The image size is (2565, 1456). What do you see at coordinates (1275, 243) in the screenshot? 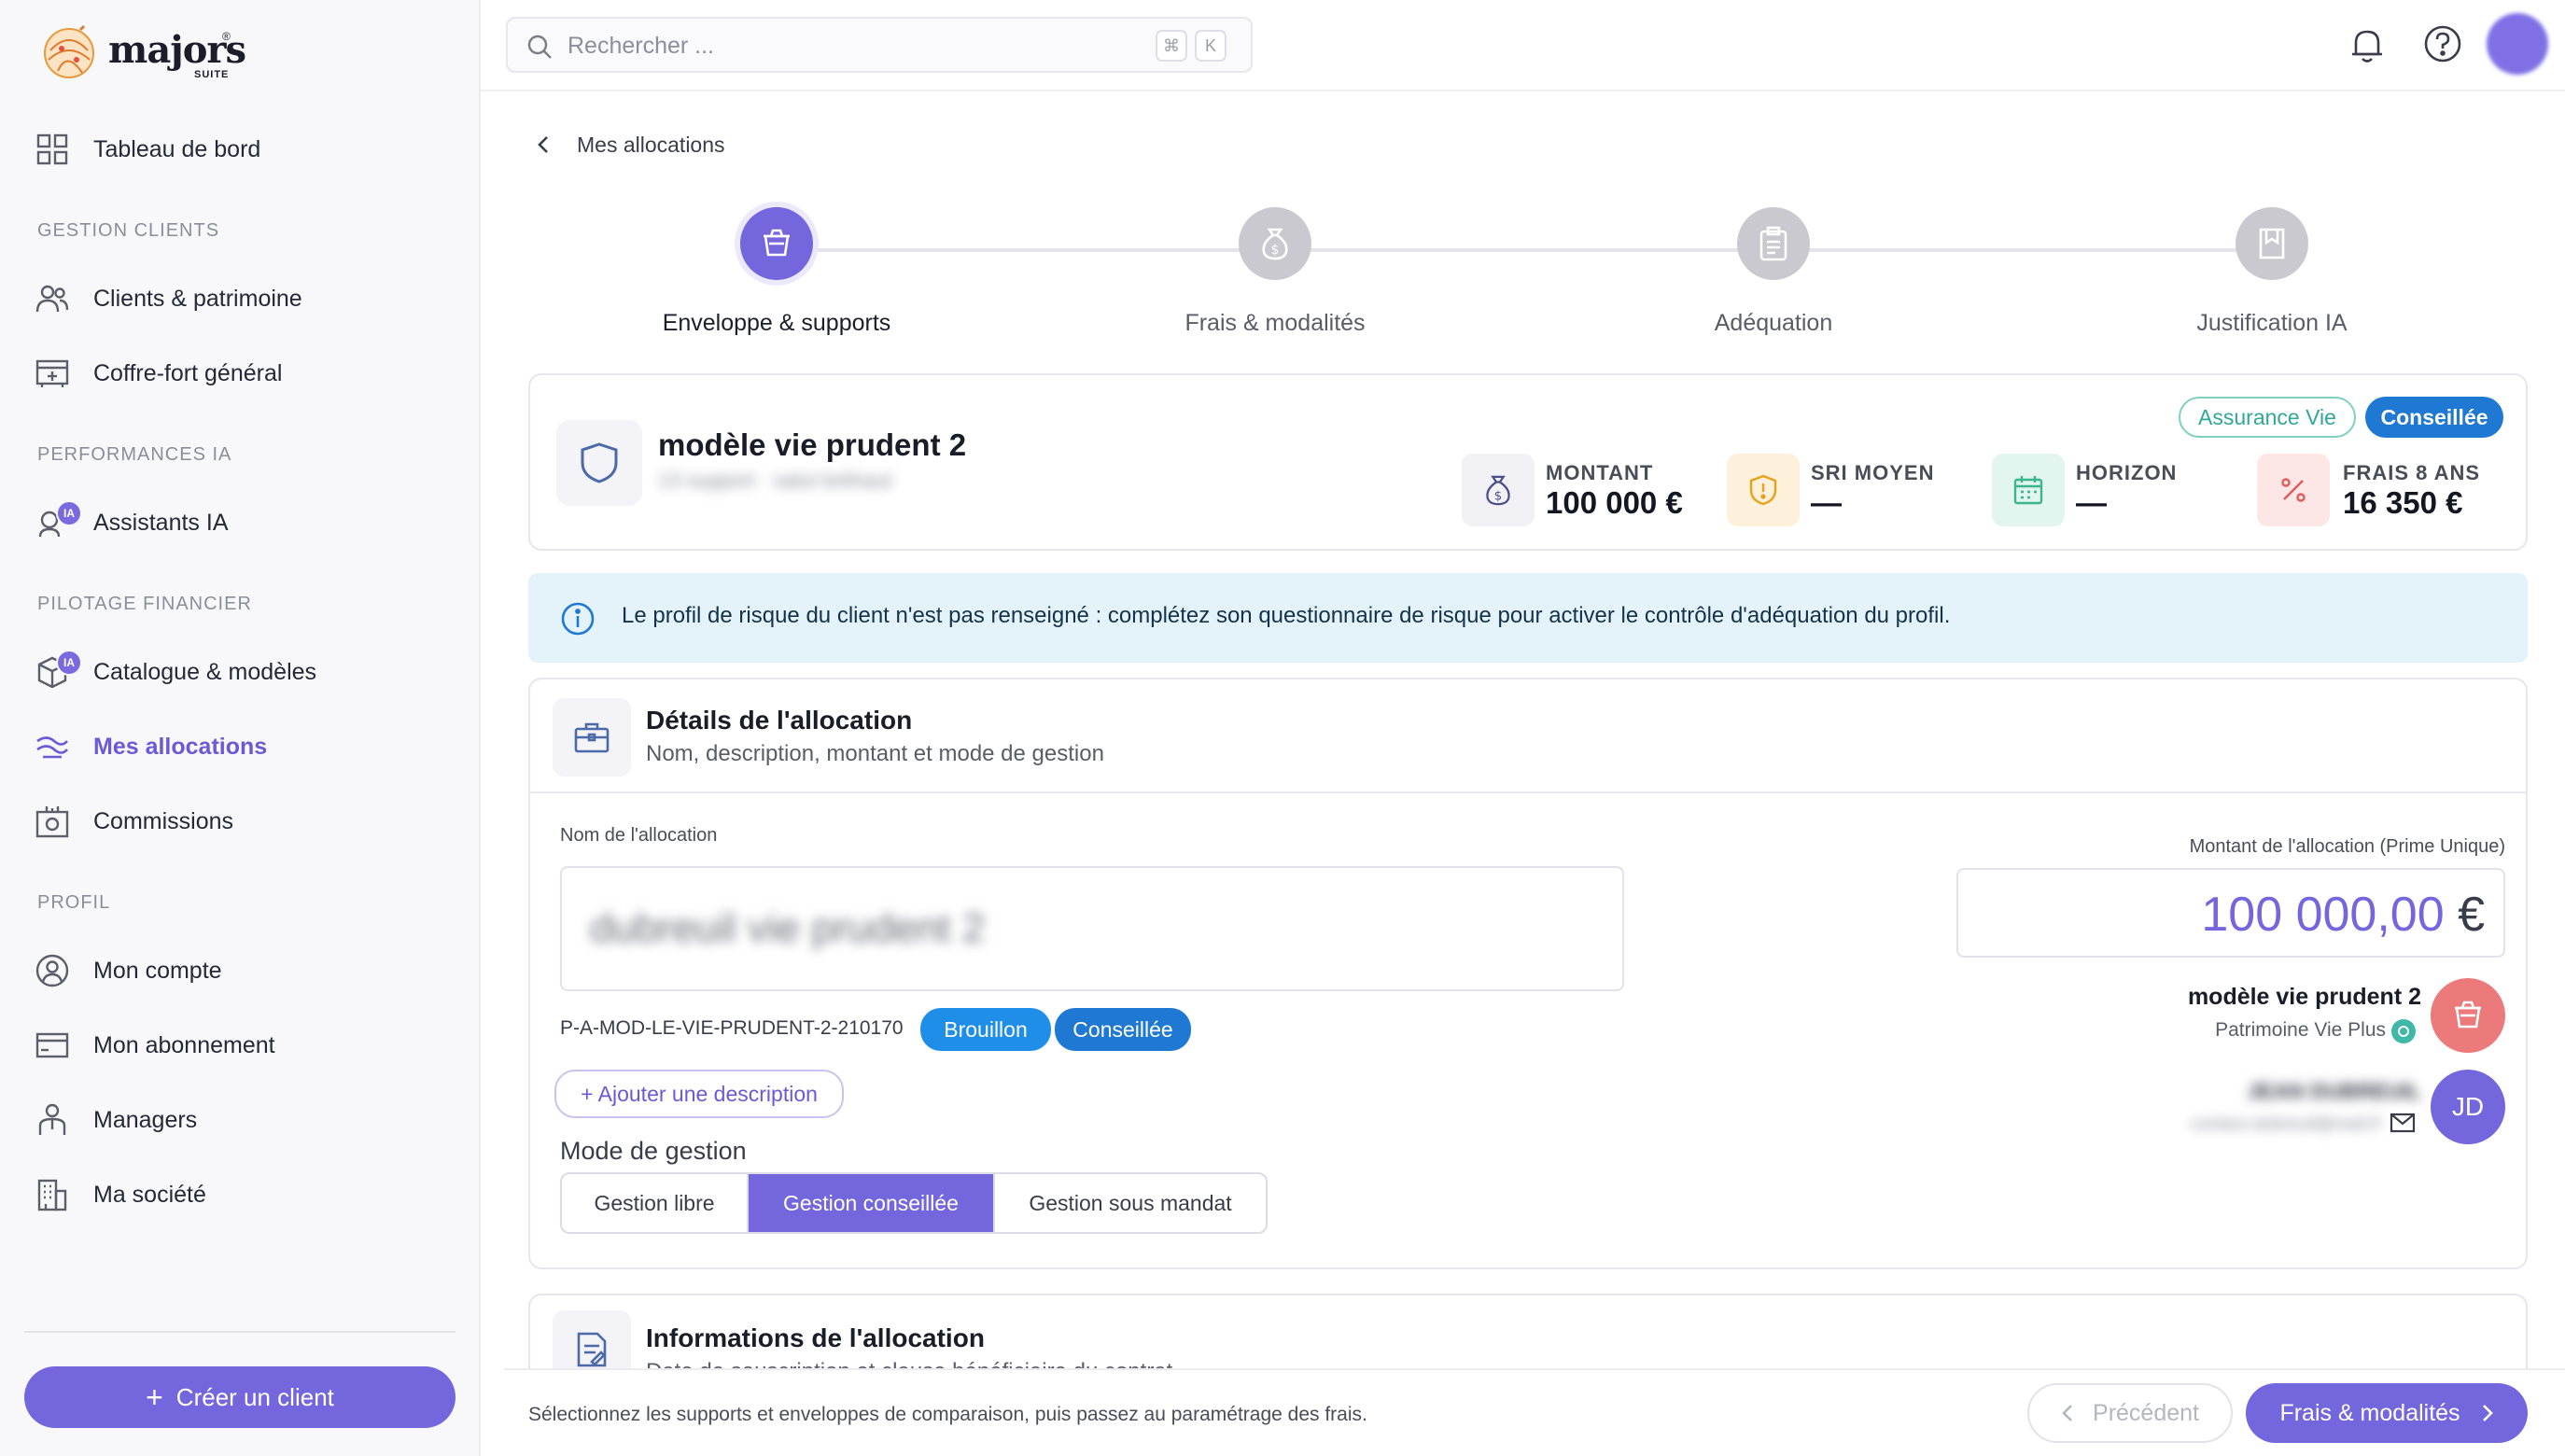
I see `step-fees: $` at bounding box center [1275, 243].